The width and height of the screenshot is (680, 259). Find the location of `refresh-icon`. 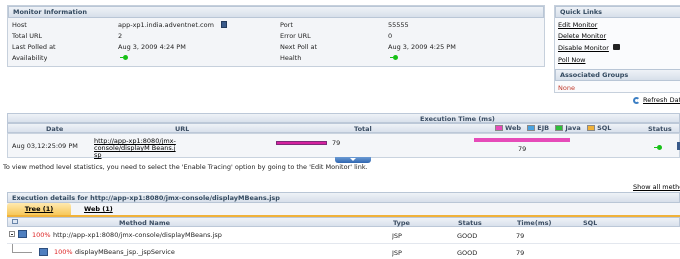

refresh-icon is located at coordinates (636, 100).